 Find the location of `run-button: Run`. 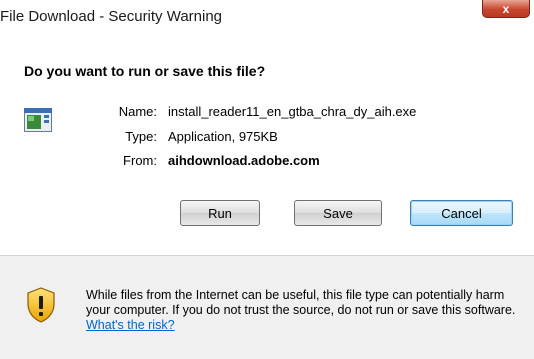

run-button: Run is located at coordinates (220, 213).